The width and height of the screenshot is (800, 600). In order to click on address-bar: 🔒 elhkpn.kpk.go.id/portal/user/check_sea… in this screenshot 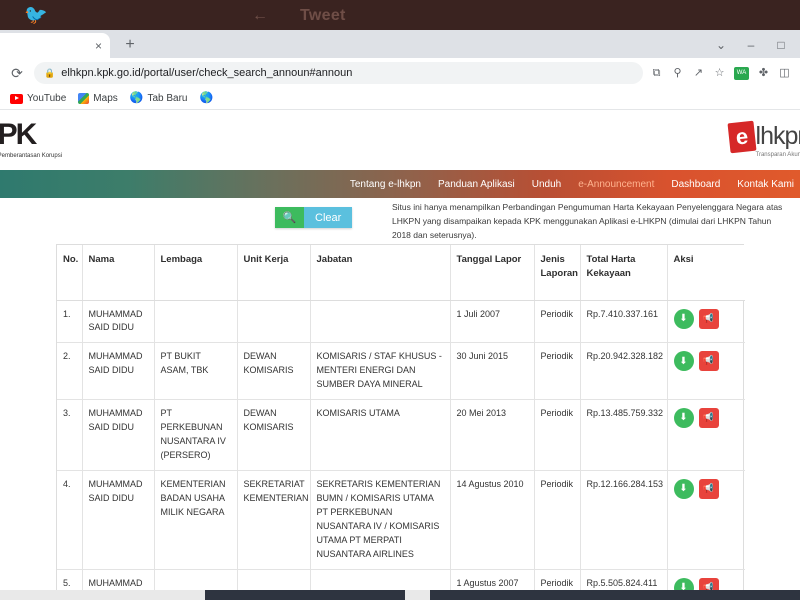, I will do `click(338, 73)`.